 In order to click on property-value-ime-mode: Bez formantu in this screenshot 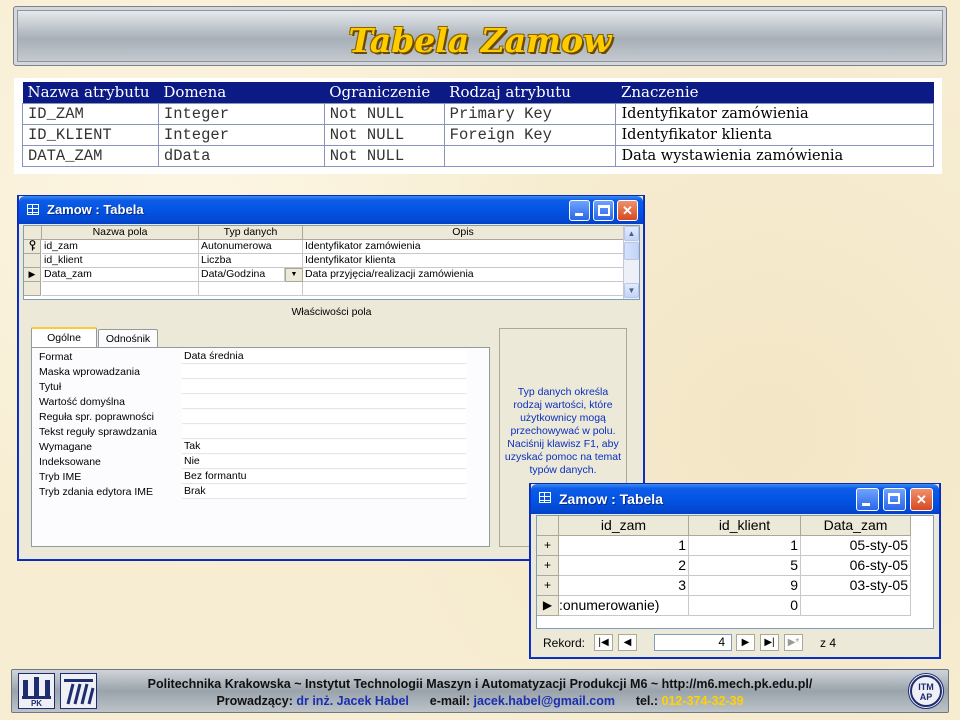, I will do `click(324, 477)`.